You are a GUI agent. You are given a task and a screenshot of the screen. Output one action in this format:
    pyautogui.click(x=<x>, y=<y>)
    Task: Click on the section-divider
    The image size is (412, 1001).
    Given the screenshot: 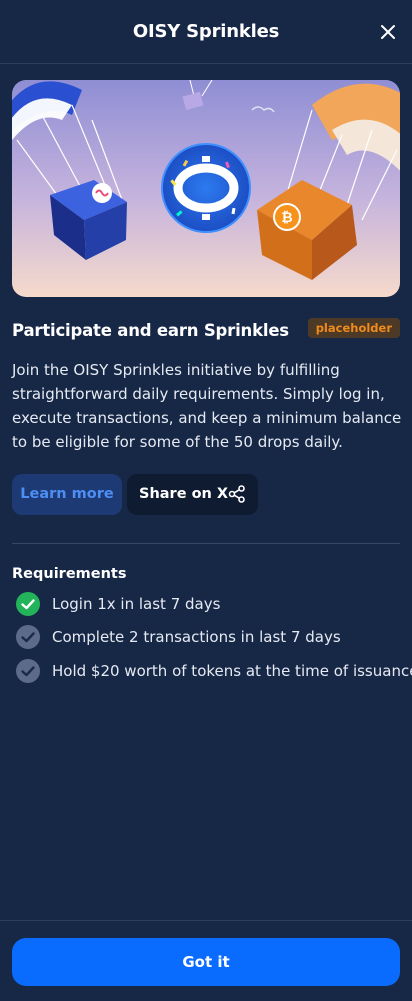 What is the action you would take?
    pyautogui.click(x=206, y=543)
    